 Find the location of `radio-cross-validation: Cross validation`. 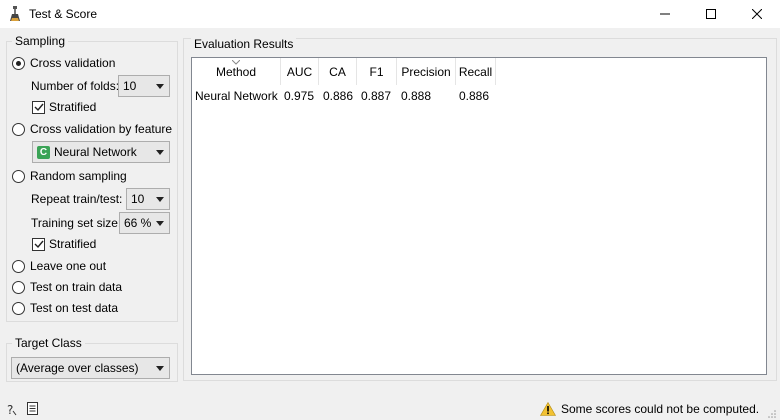

radio-cross-validation: Cross validation is located at coordinates (63, 63).